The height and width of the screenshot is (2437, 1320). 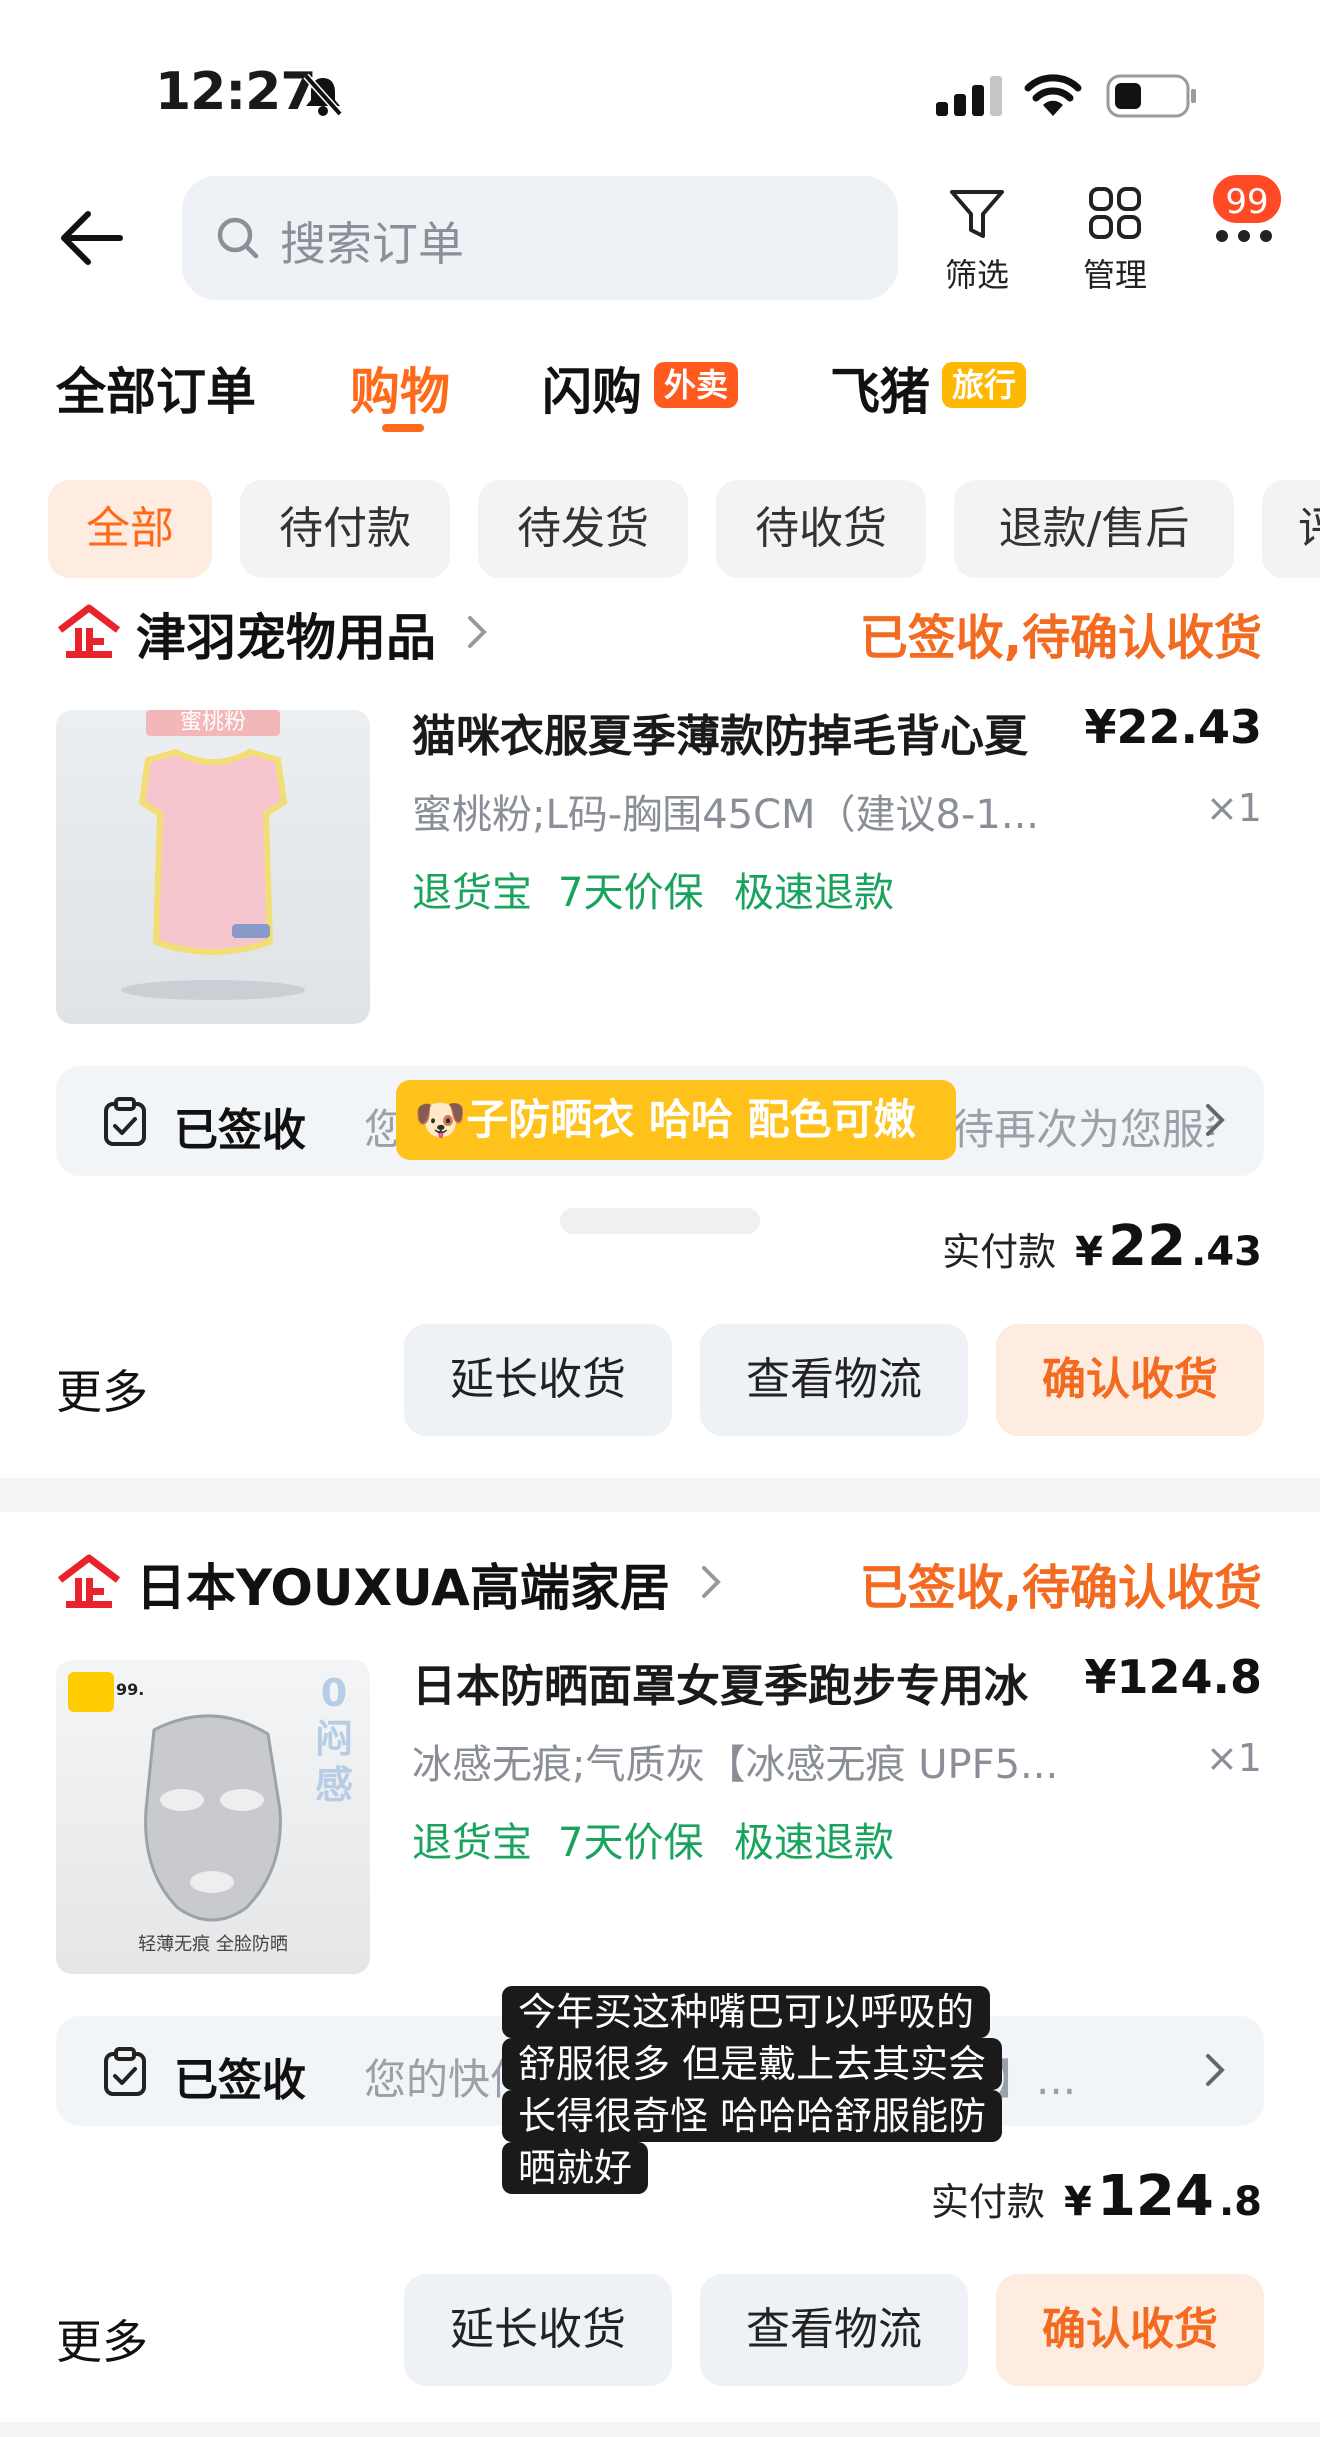 I want to click on blurred-text, so click(x=660, y=1221).